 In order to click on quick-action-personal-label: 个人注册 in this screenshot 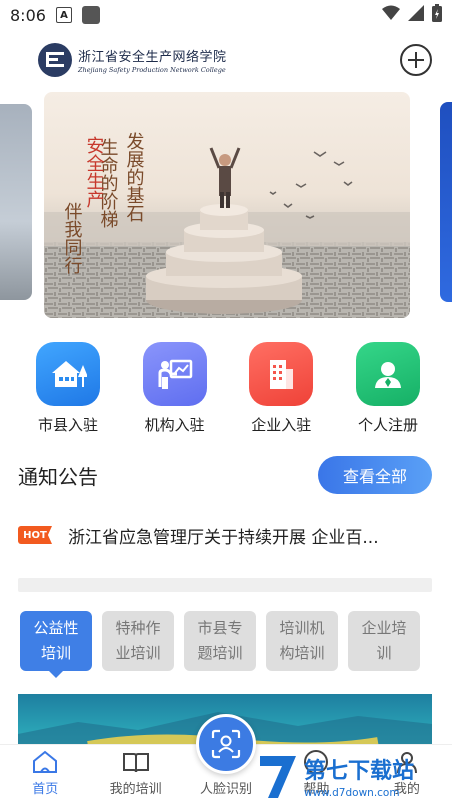, I will do `click(387, 425)`.